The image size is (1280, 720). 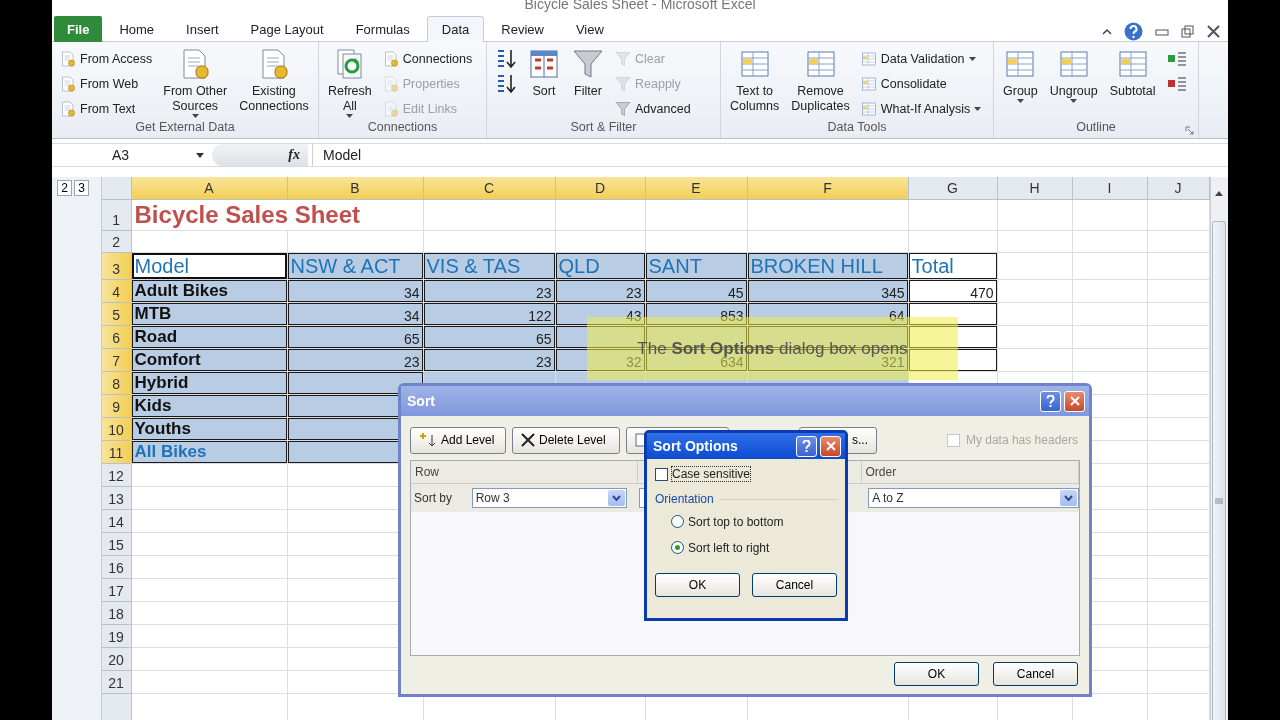 I want to click on checkbox, so click(x=661, y=474).